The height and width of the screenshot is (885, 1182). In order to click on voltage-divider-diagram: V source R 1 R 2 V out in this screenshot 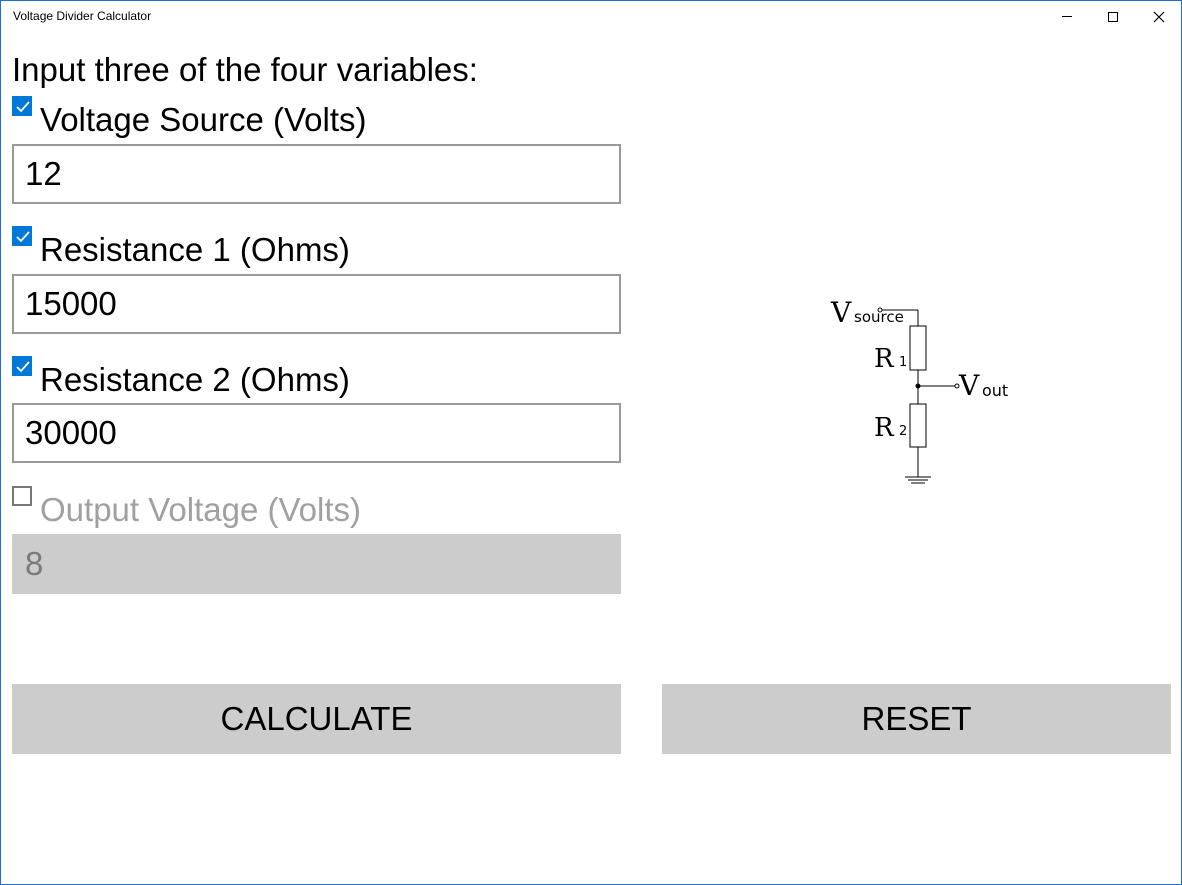, I will do `click(919, 390)`.